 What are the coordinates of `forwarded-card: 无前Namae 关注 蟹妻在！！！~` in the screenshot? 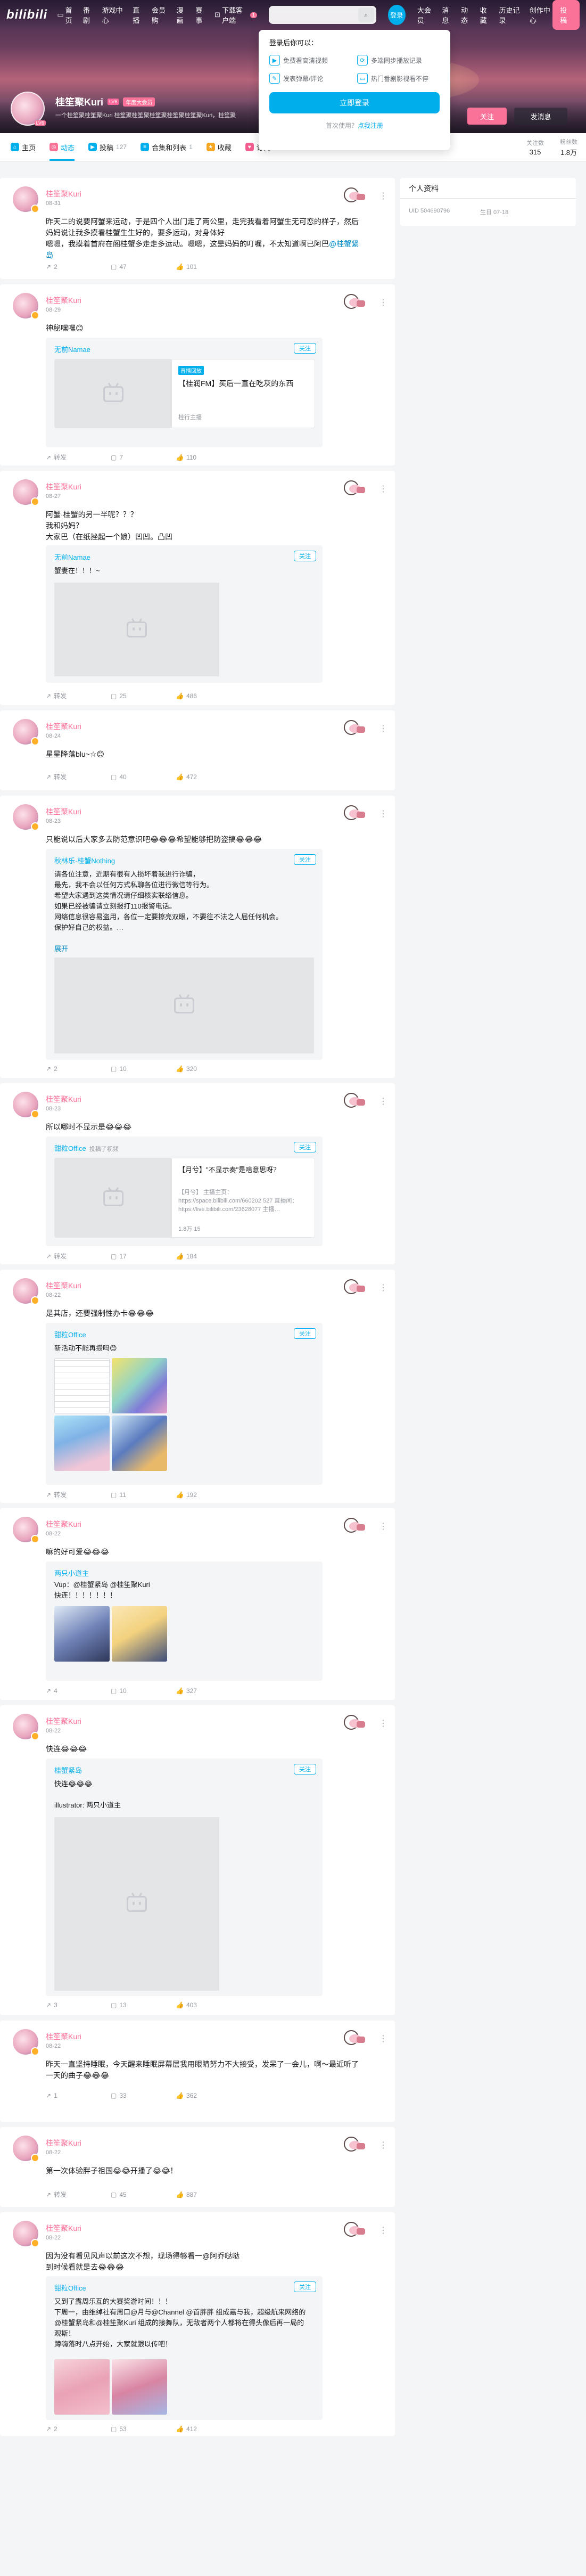 It's located at (184, 614).